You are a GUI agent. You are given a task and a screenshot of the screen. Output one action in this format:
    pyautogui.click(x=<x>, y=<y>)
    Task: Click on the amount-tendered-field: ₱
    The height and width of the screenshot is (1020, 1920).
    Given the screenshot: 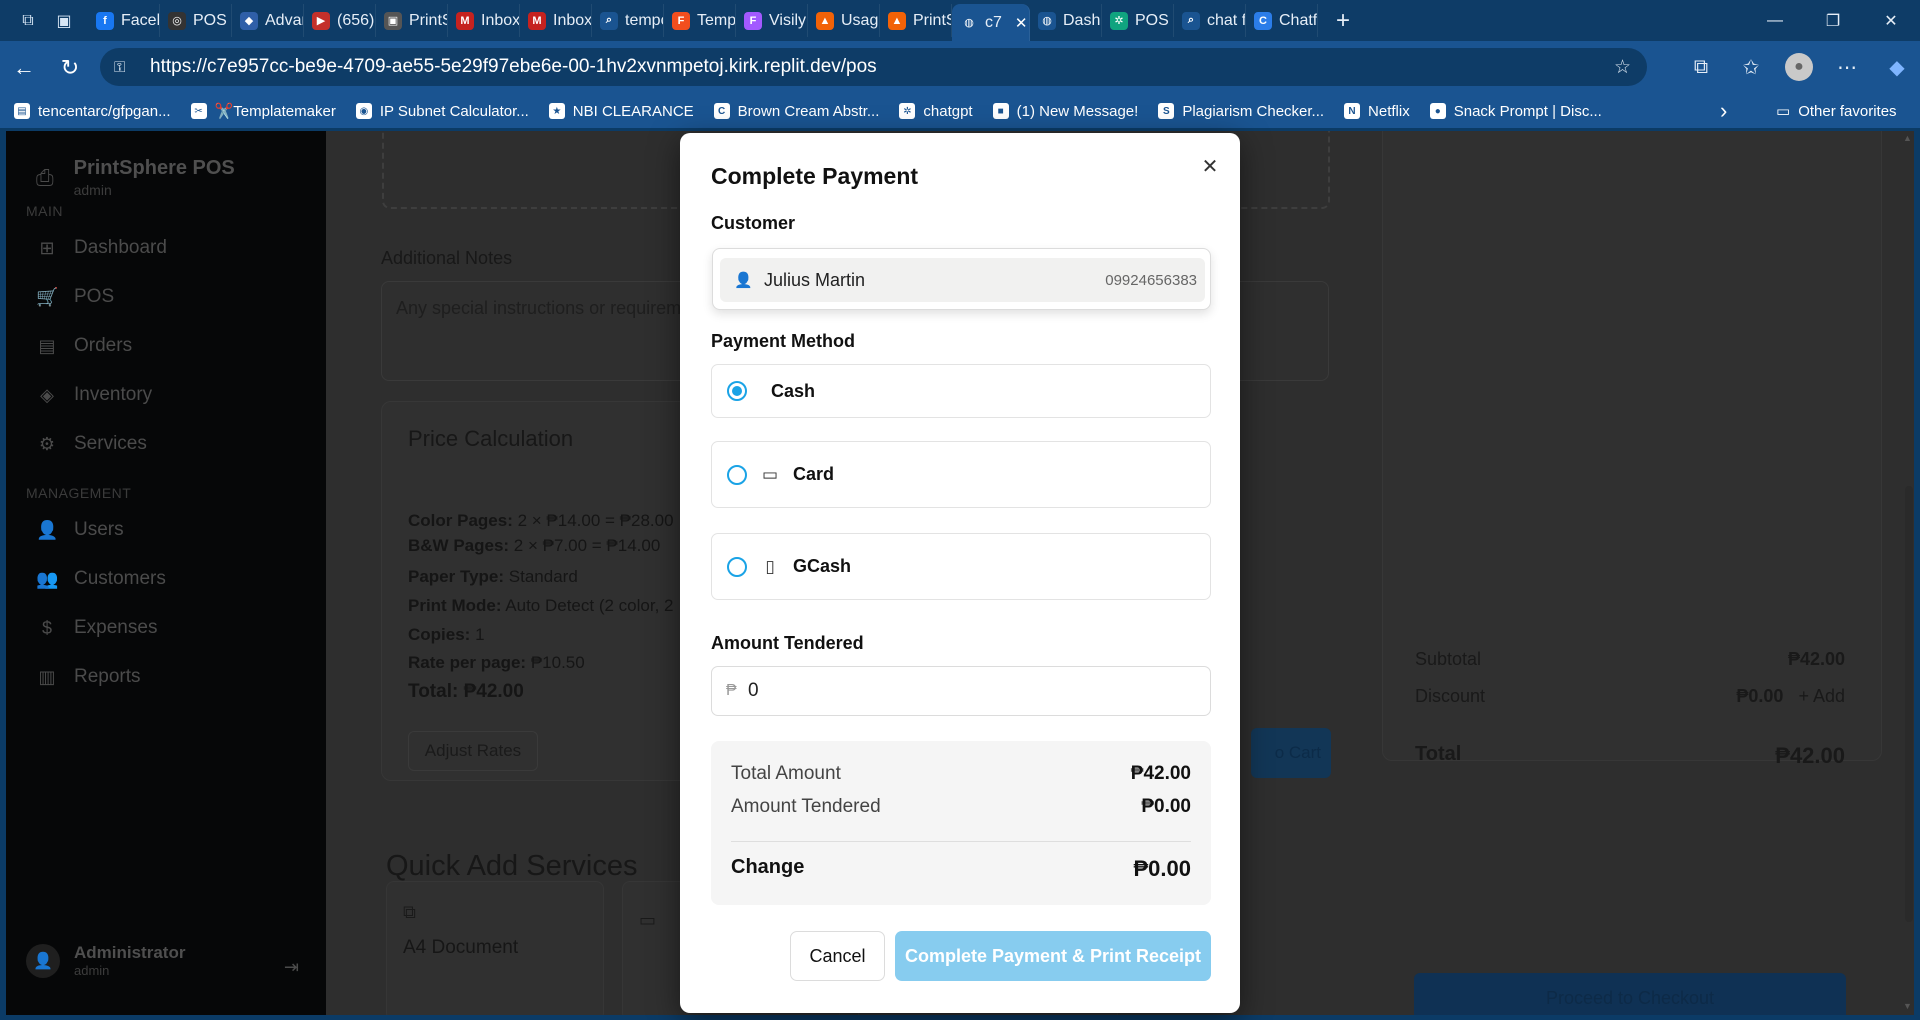 What is the action you would take?
    pyautogui.click(x=961, y=691)
    